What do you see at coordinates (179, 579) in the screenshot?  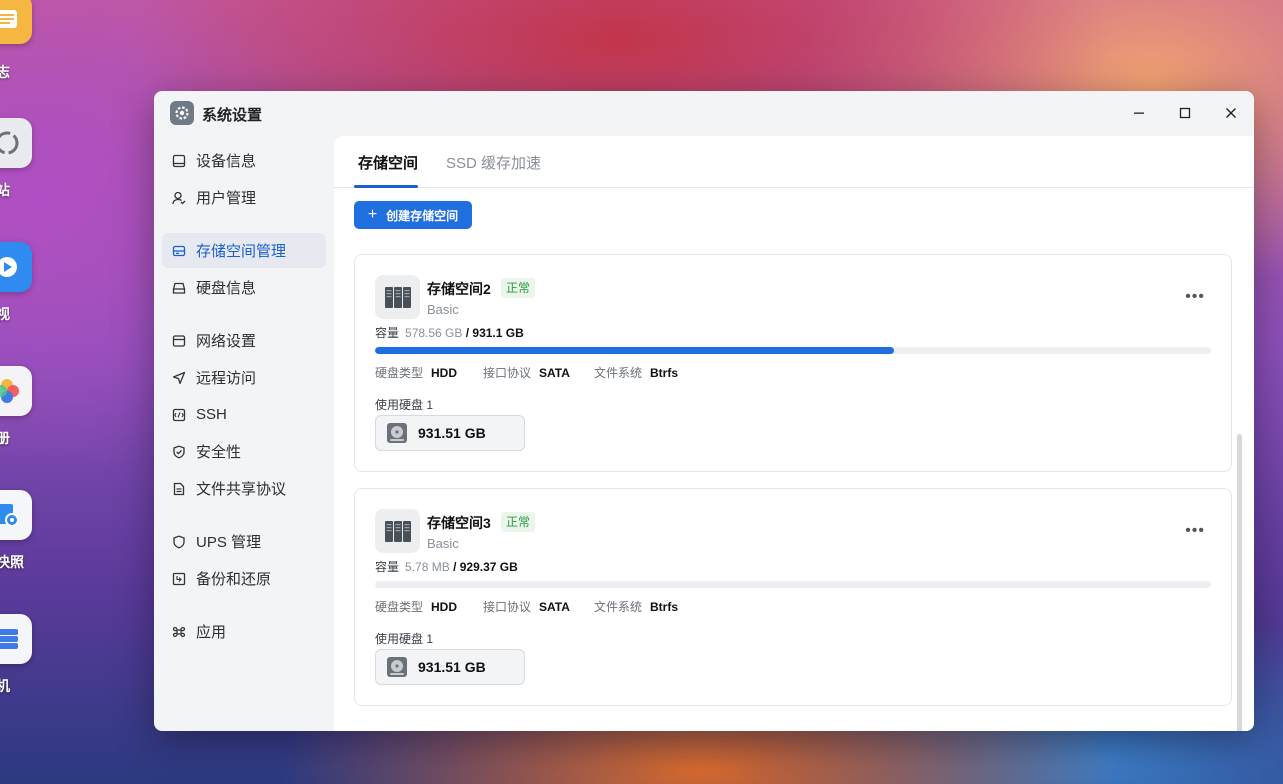 I see `backup-icon` at bounding box center [179, 579].